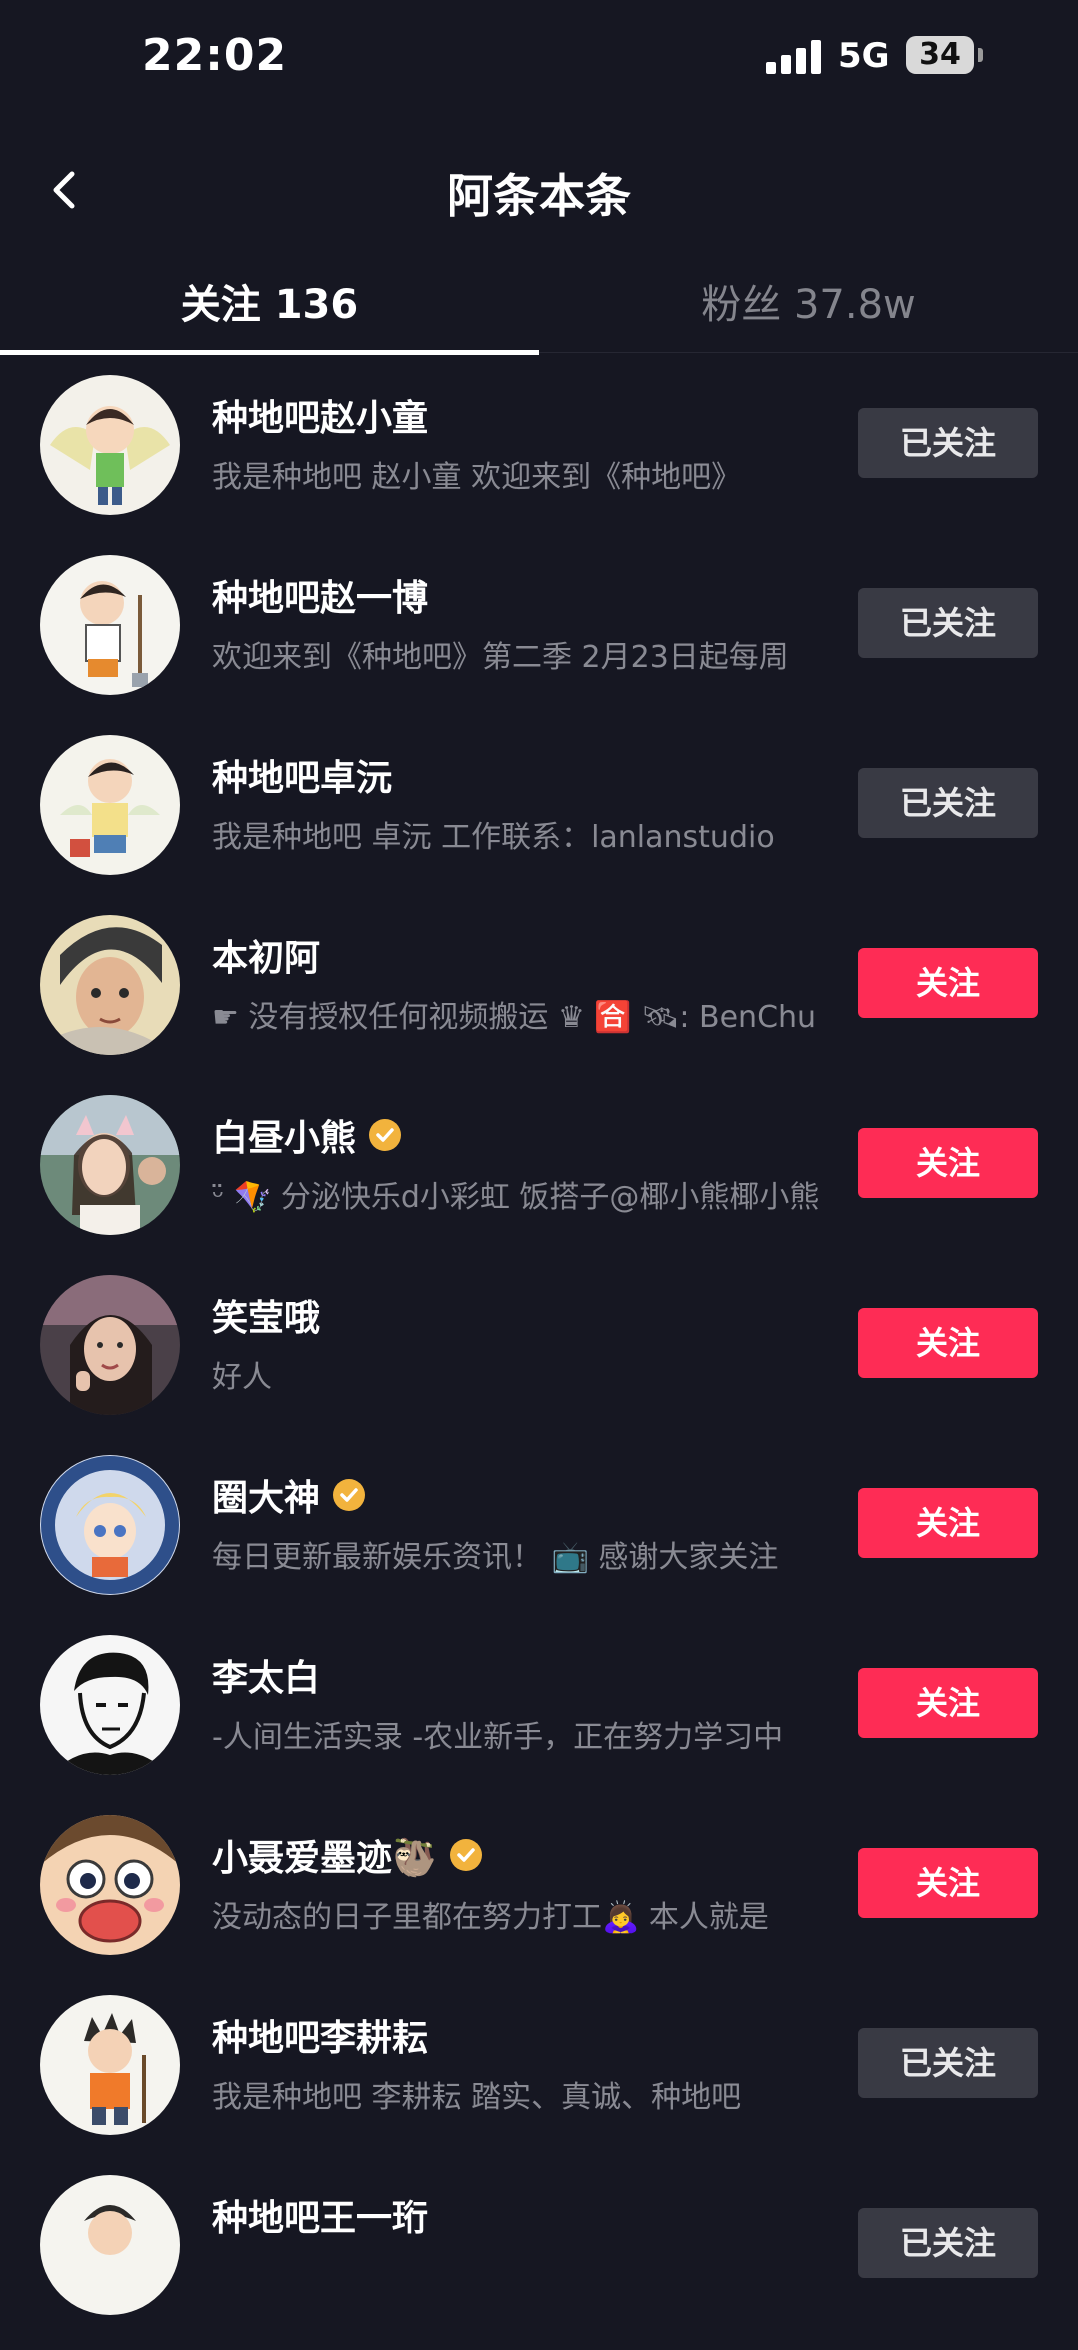  I want to click on tab-fans: 粉丝 37.8w, so click(808, 301).